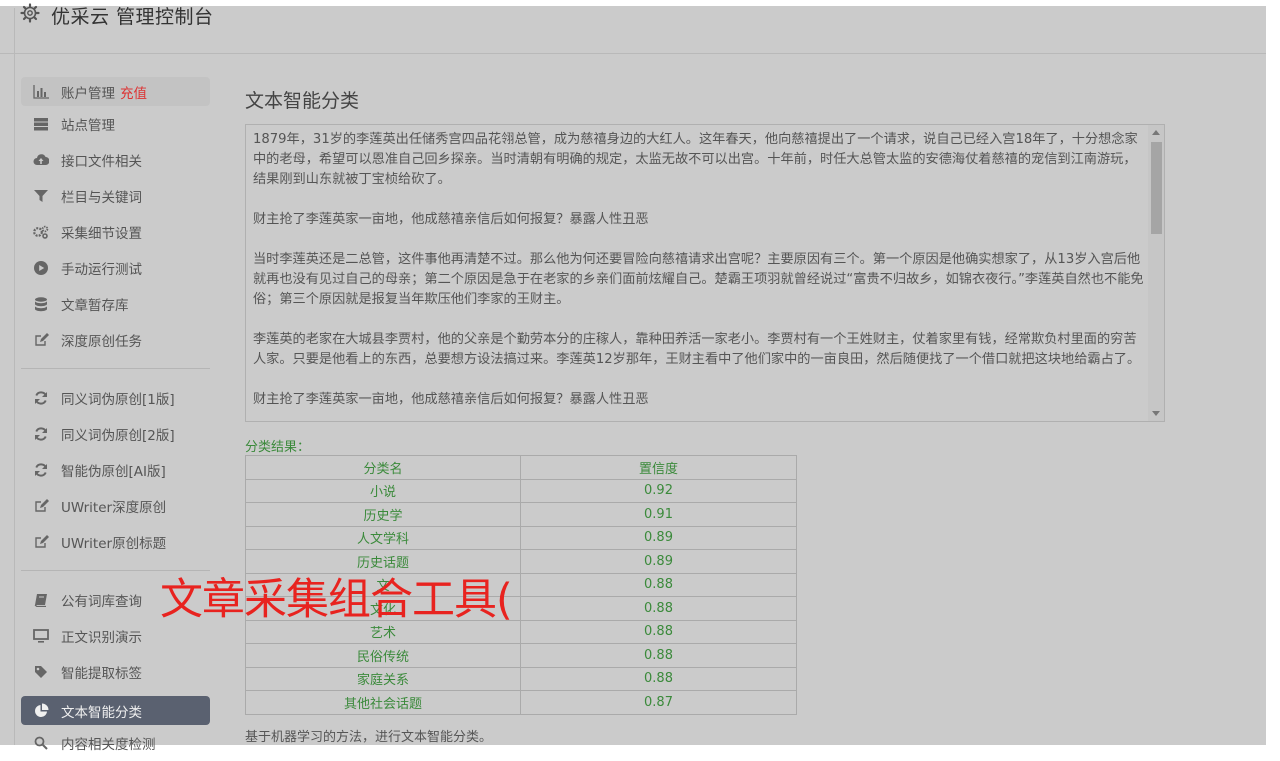 This screenshot has height=761, width=1280. What do you see at coordinates (41, 268) in the screenshot?
I see `play-circle-icon` at bounding box center [41, 268].